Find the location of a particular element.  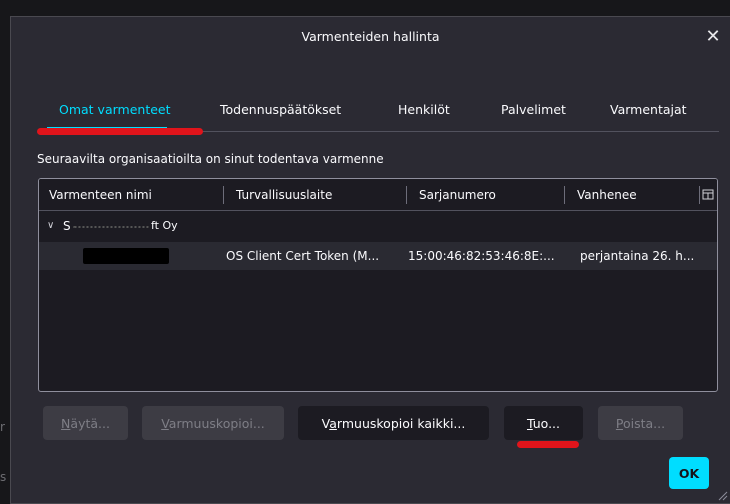

ok-button: OK is located at coordinates (689, 473).